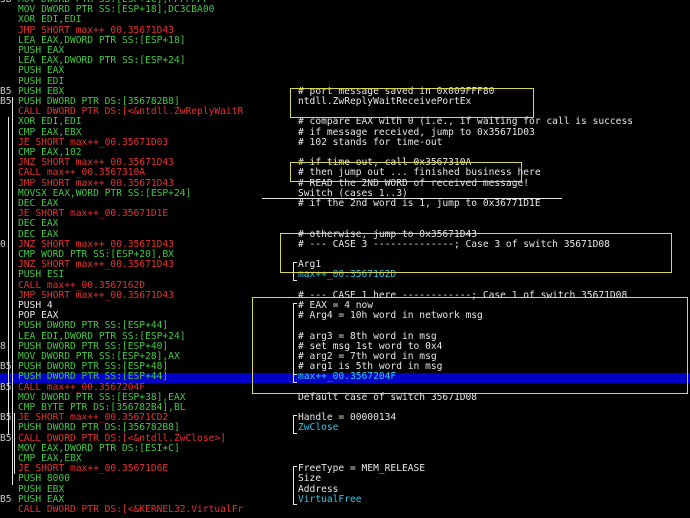 This screenshot has width=690, height=518. I want to click on address-fragment: 3B, so click(6, 2).